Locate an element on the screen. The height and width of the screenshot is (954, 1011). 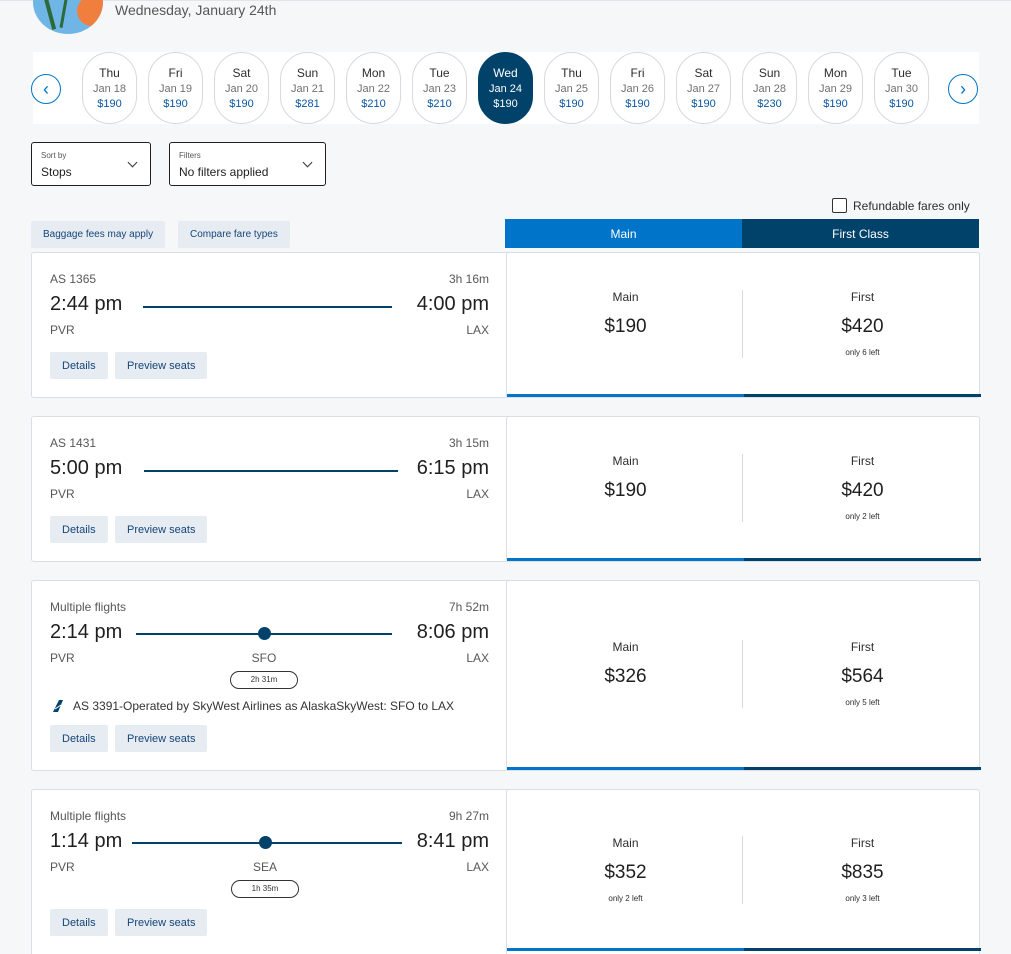
flight-duration: 3h 15m is located at coordinates (468, 443).